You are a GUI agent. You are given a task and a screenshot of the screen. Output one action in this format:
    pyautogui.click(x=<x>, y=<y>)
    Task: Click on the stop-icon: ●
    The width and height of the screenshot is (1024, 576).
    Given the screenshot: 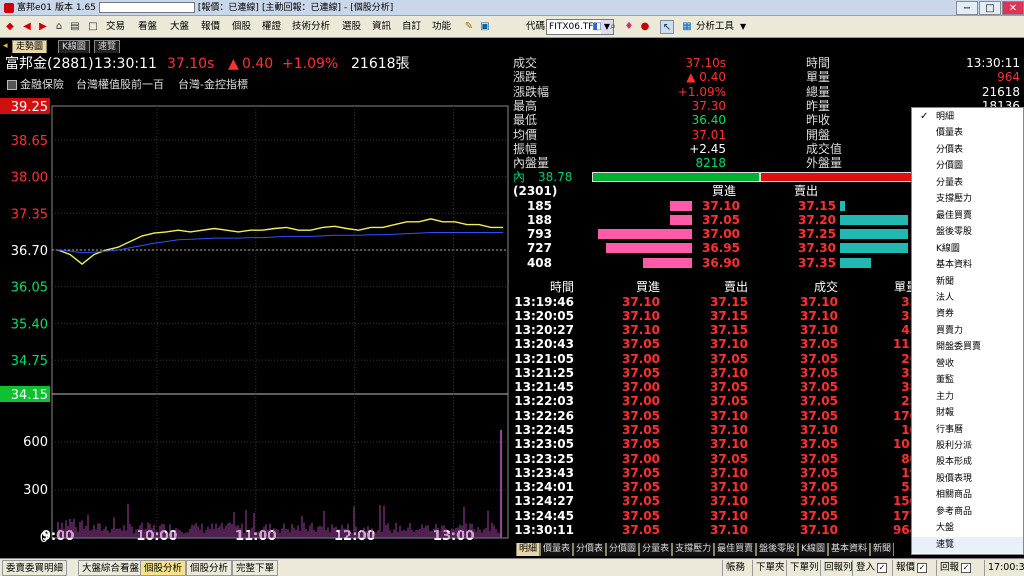 What is the action you would take?
    pyautogui.click(x=645, y=27)
    